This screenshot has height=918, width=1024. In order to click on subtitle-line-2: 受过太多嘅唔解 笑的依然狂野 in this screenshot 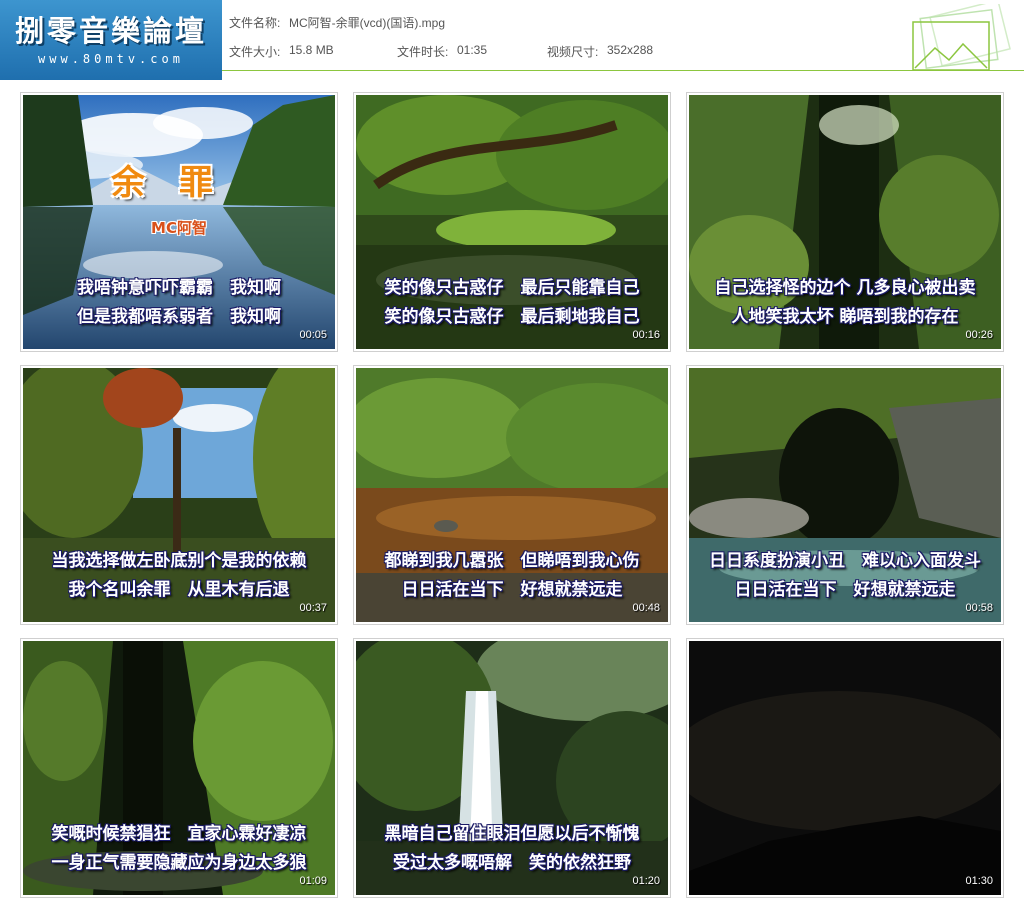, I will do `click(512, 863)`.